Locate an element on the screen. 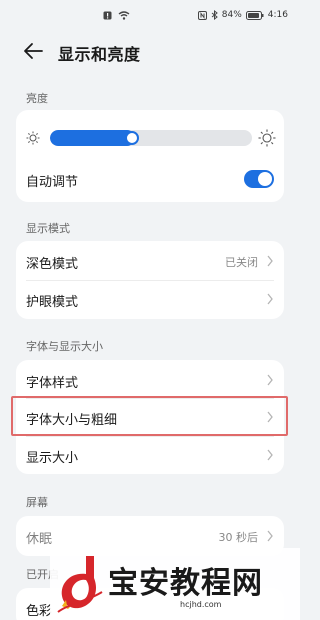 Image resolution: width=320 pixels, height=620 pixels. brightness-card: 自动调节 is located at coordinates (150, 156).